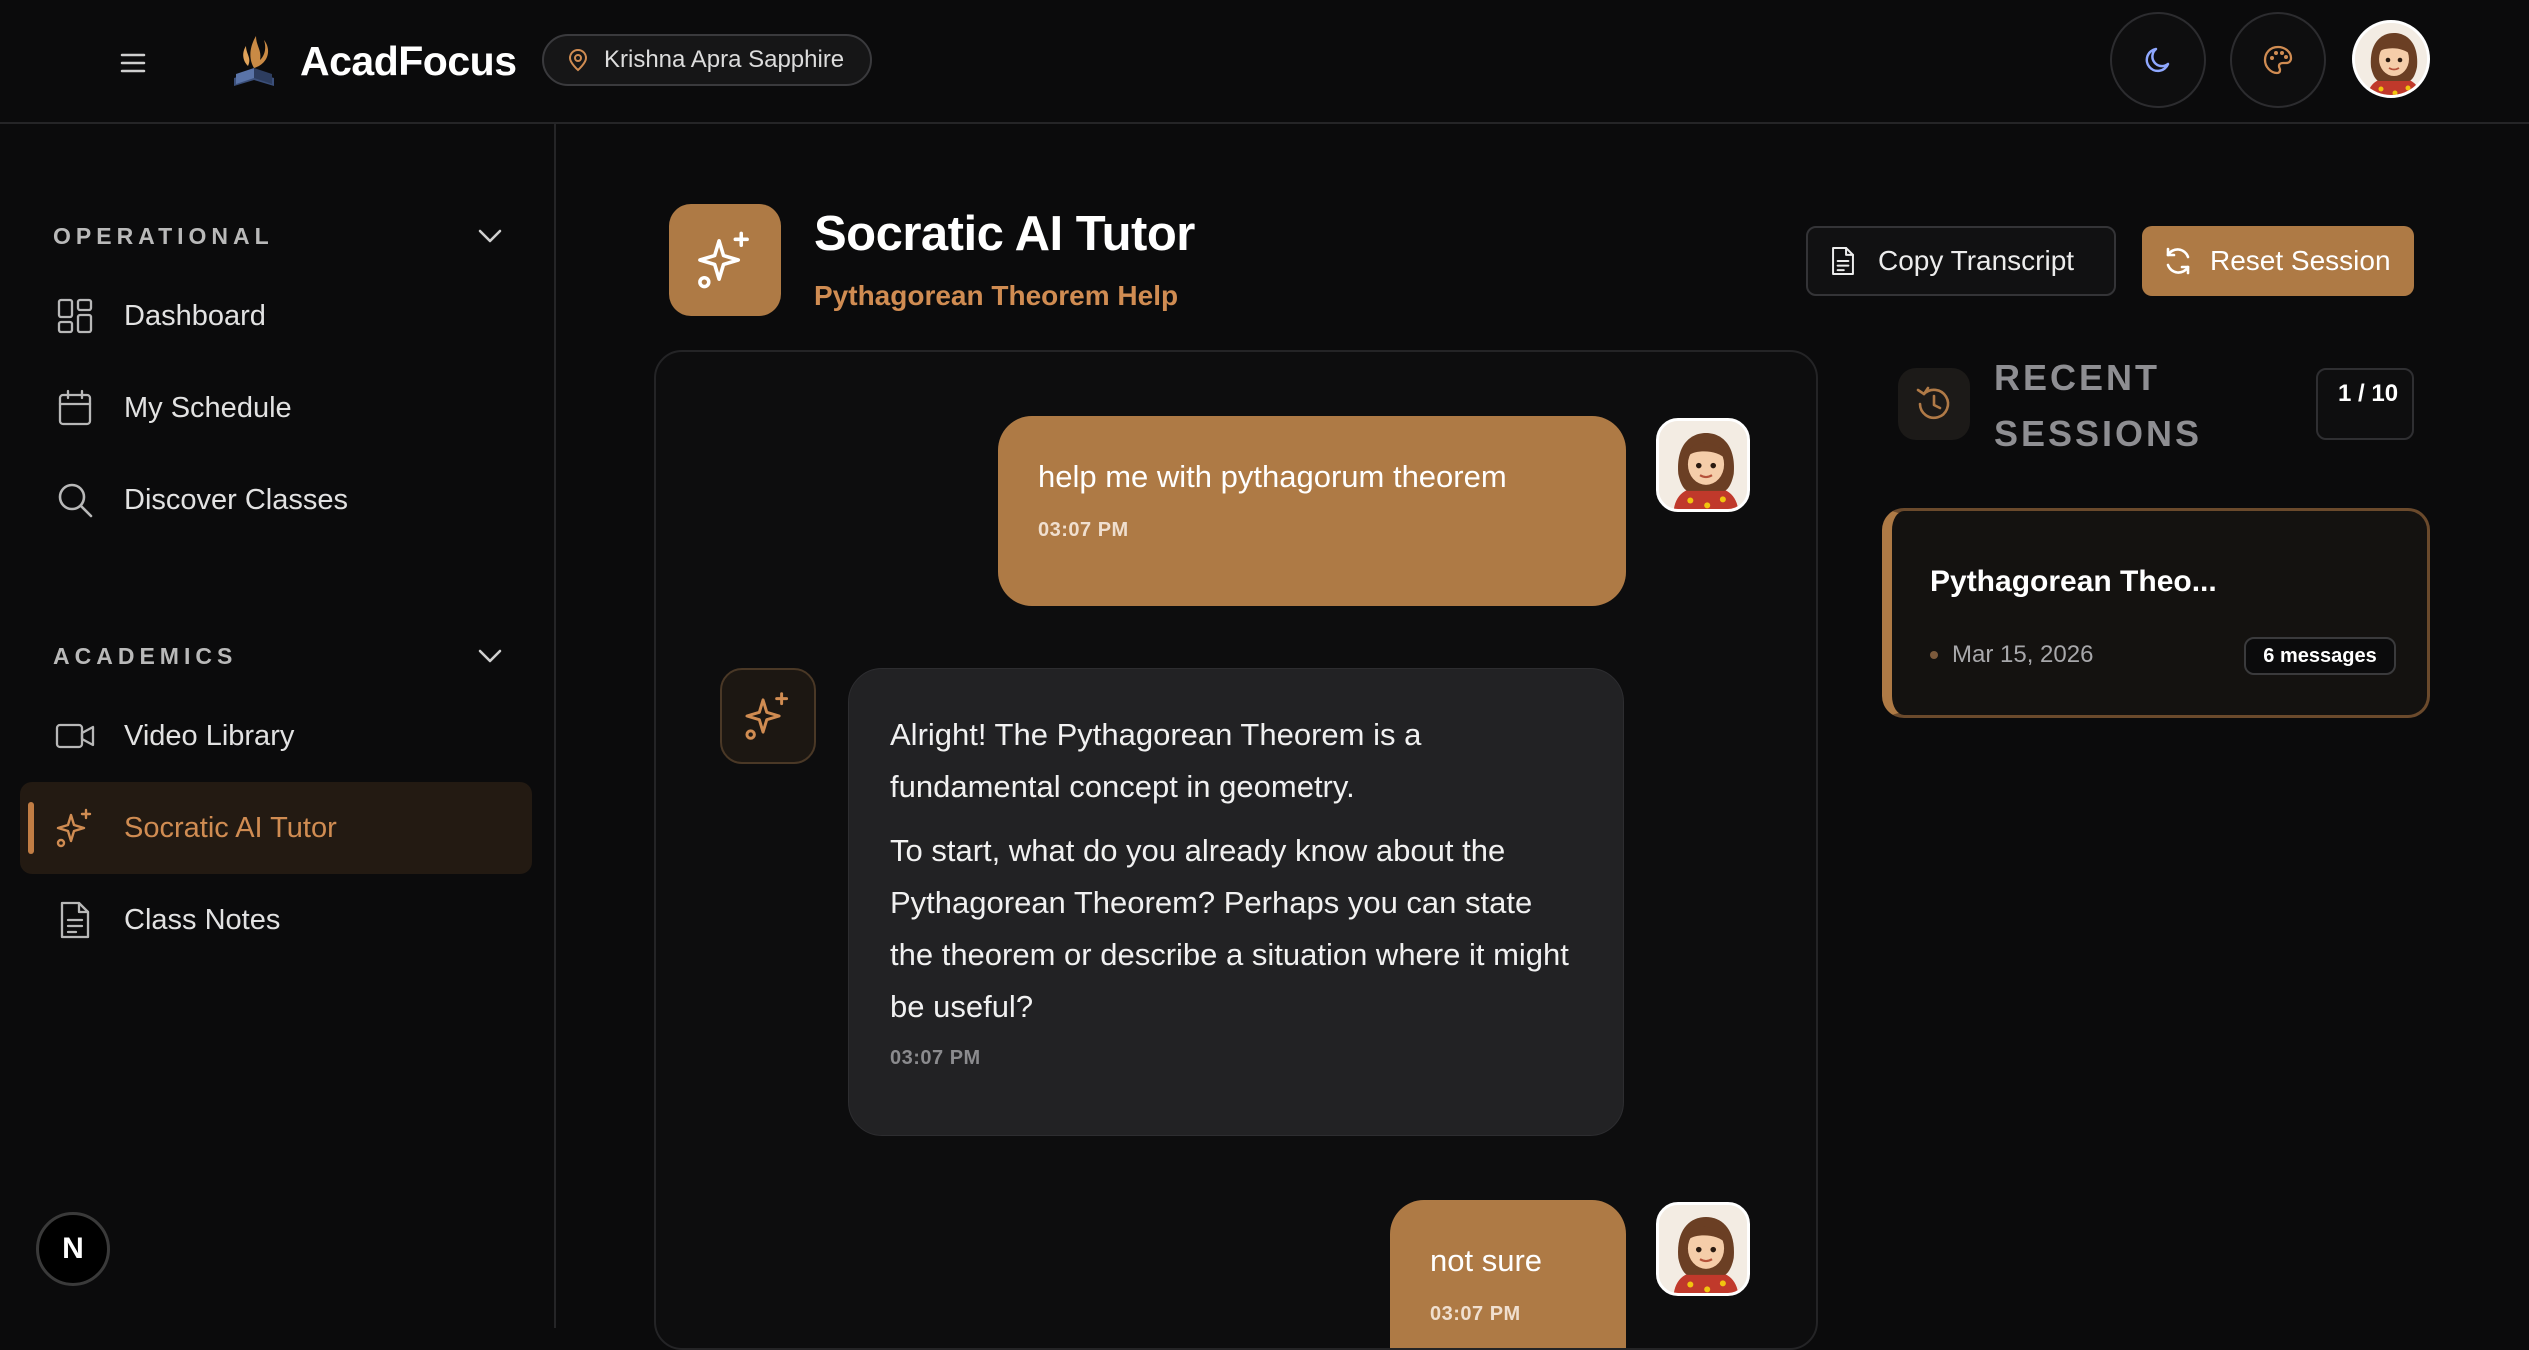  What do you see at coordinates (1976, 260) in the screenshot?
I see `copy-transcript-label: Copy Transcript` at bounding box center [1976, 260].